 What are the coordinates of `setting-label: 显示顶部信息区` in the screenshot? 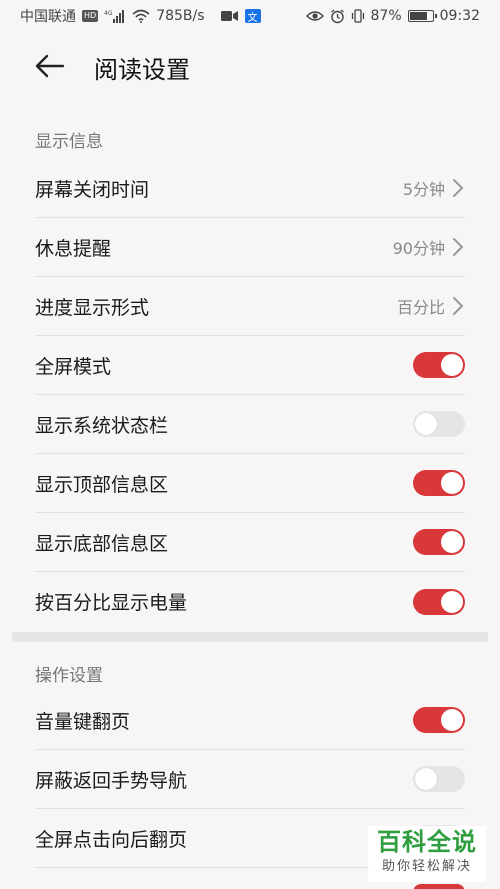 It's located at (102, 484).